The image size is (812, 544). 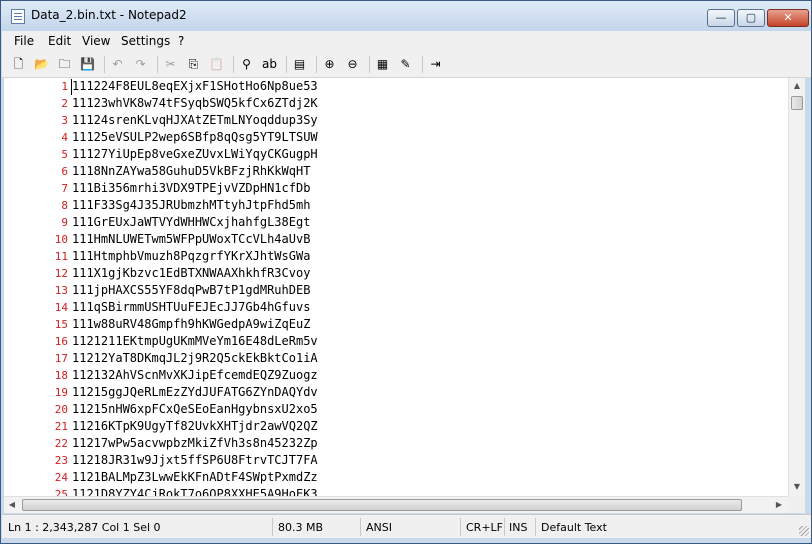 I want to click on browse-icon: 🗀, so click(x=64, y=64).